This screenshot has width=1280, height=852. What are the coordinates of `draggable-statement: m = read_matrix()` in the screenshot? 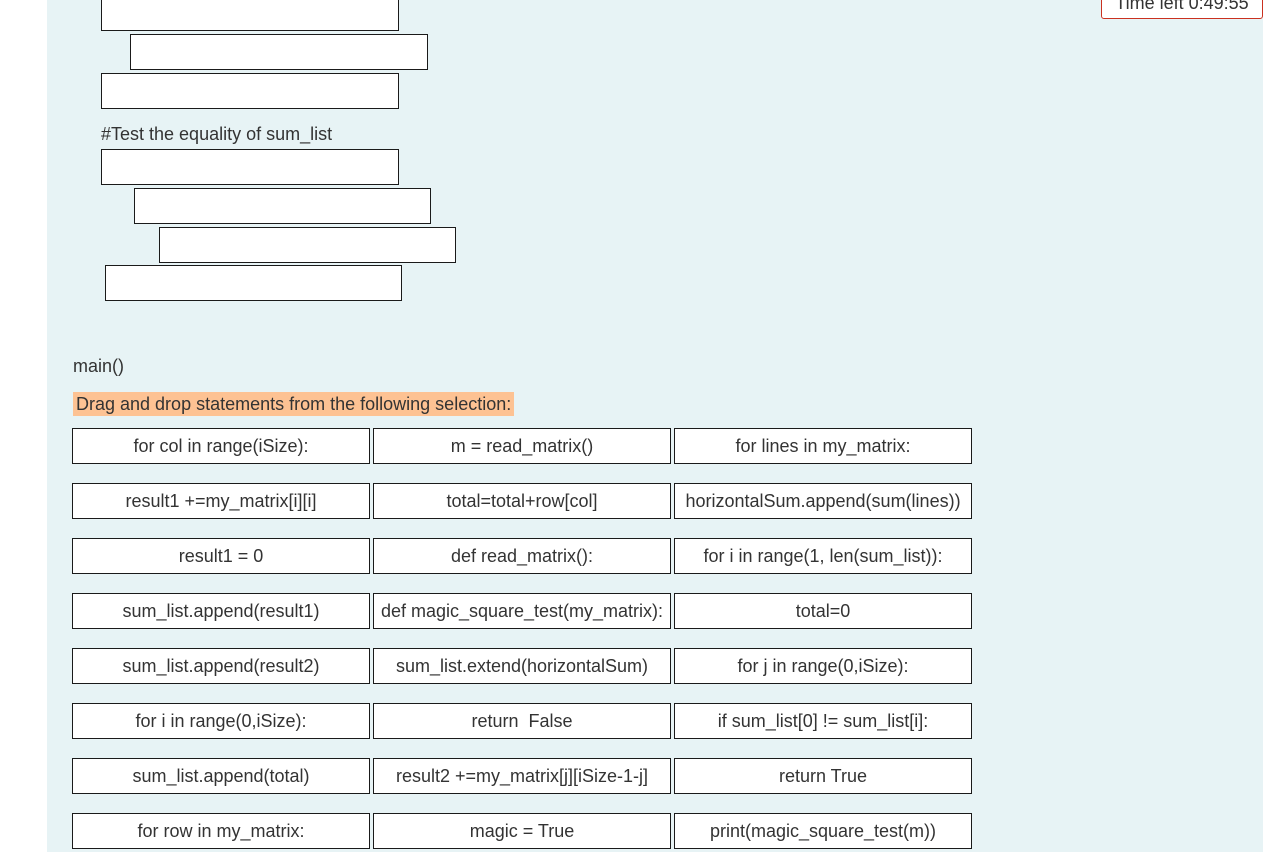 It's located at (522, 446).